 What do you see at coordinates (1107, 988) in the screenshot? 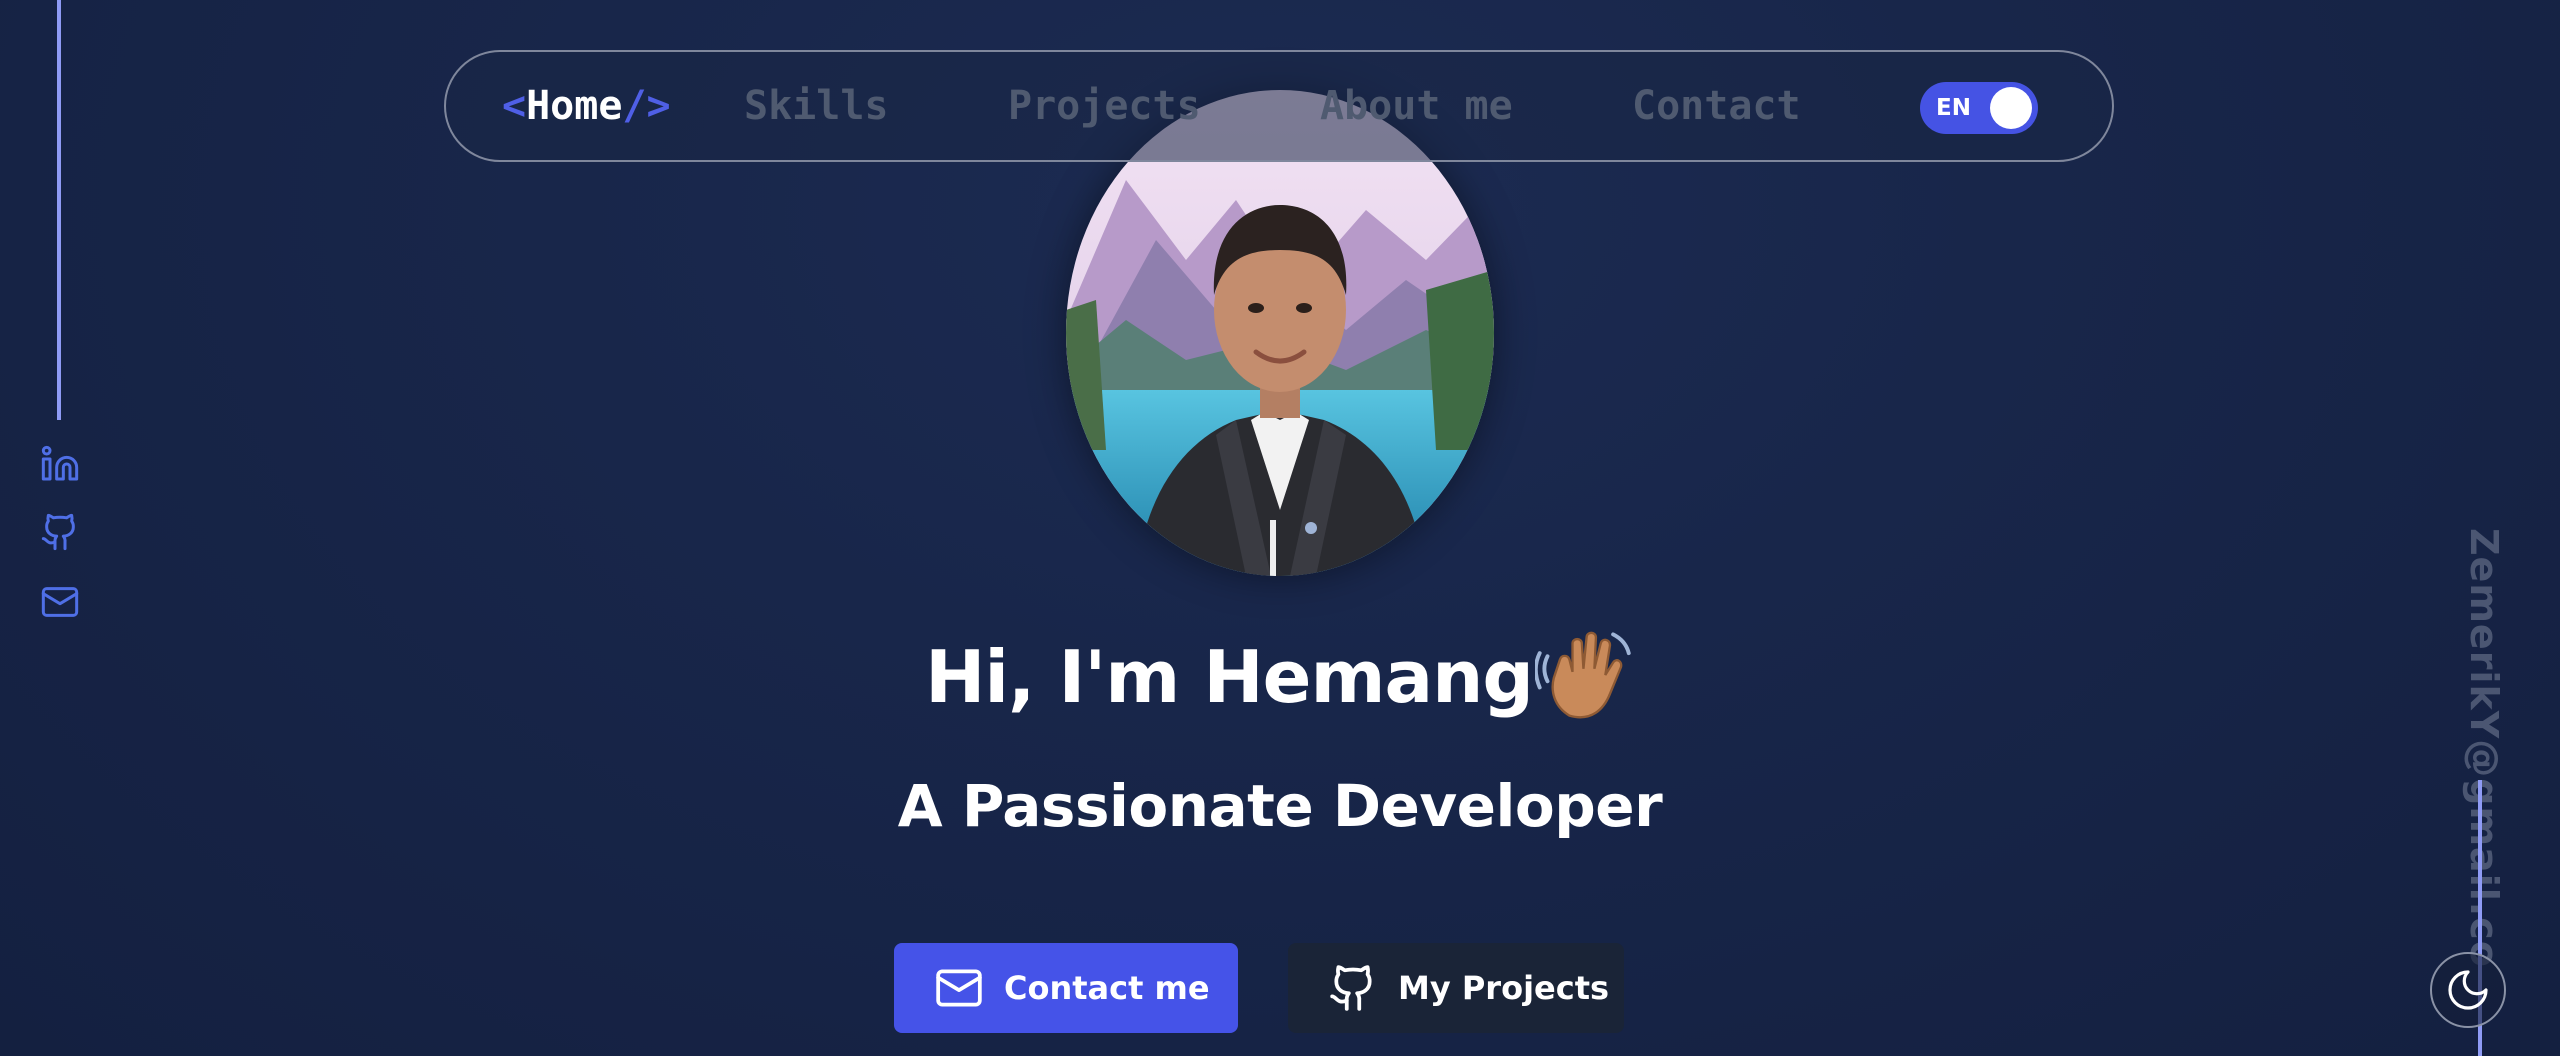
I see `contact-me-label: Contact me` at bounding box center [1107, 988].